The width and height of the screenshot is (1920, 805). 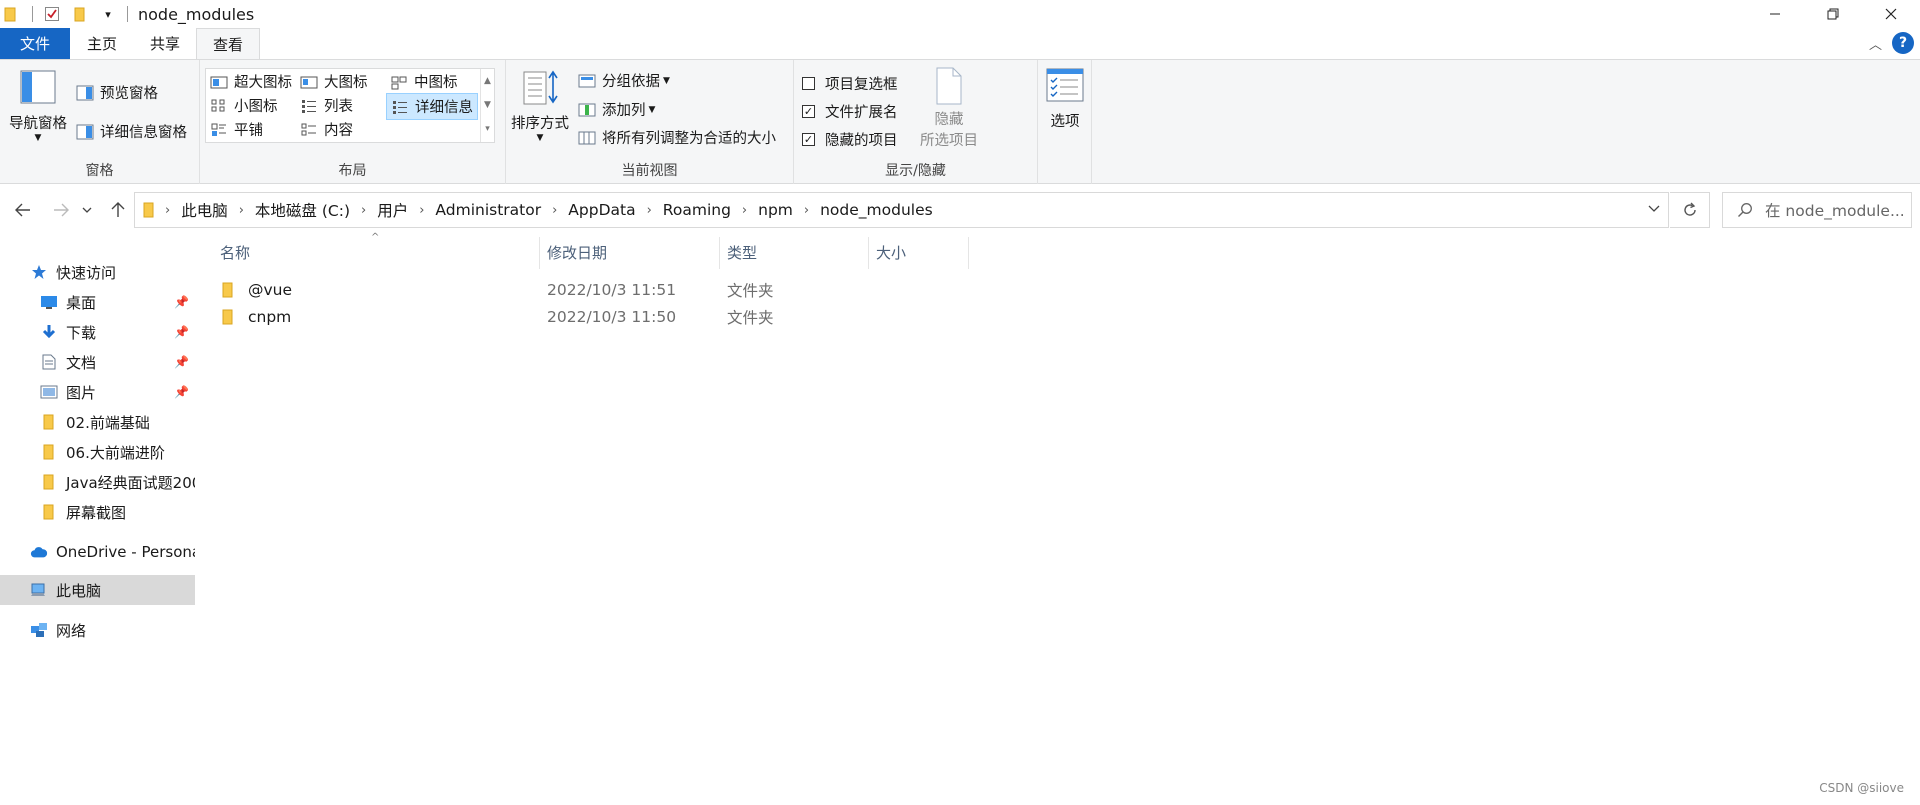 I want to click on ribbon-right-controls: ︿ ?, so click(x=1891, y=43).